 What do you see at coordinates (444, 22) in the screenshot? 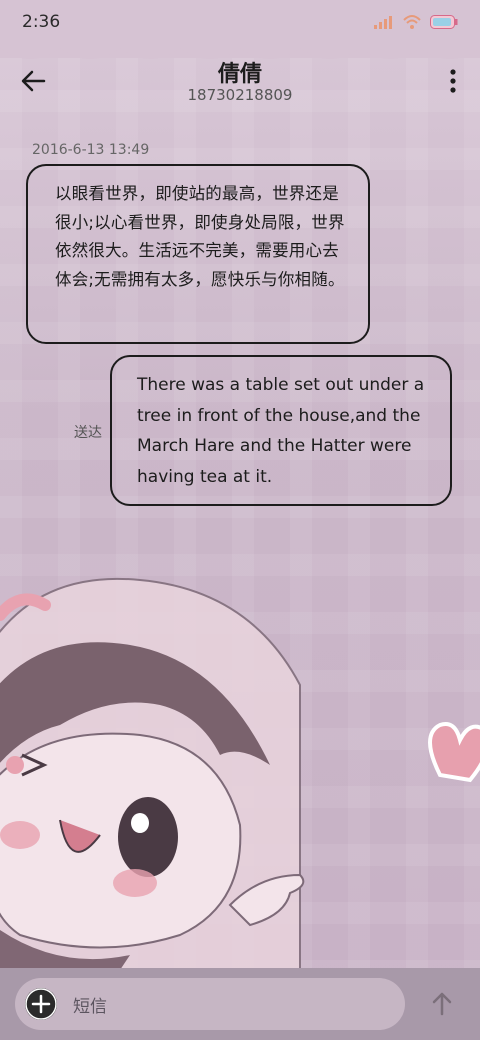
I see `battery-icon` at bounding box center [444, 22].